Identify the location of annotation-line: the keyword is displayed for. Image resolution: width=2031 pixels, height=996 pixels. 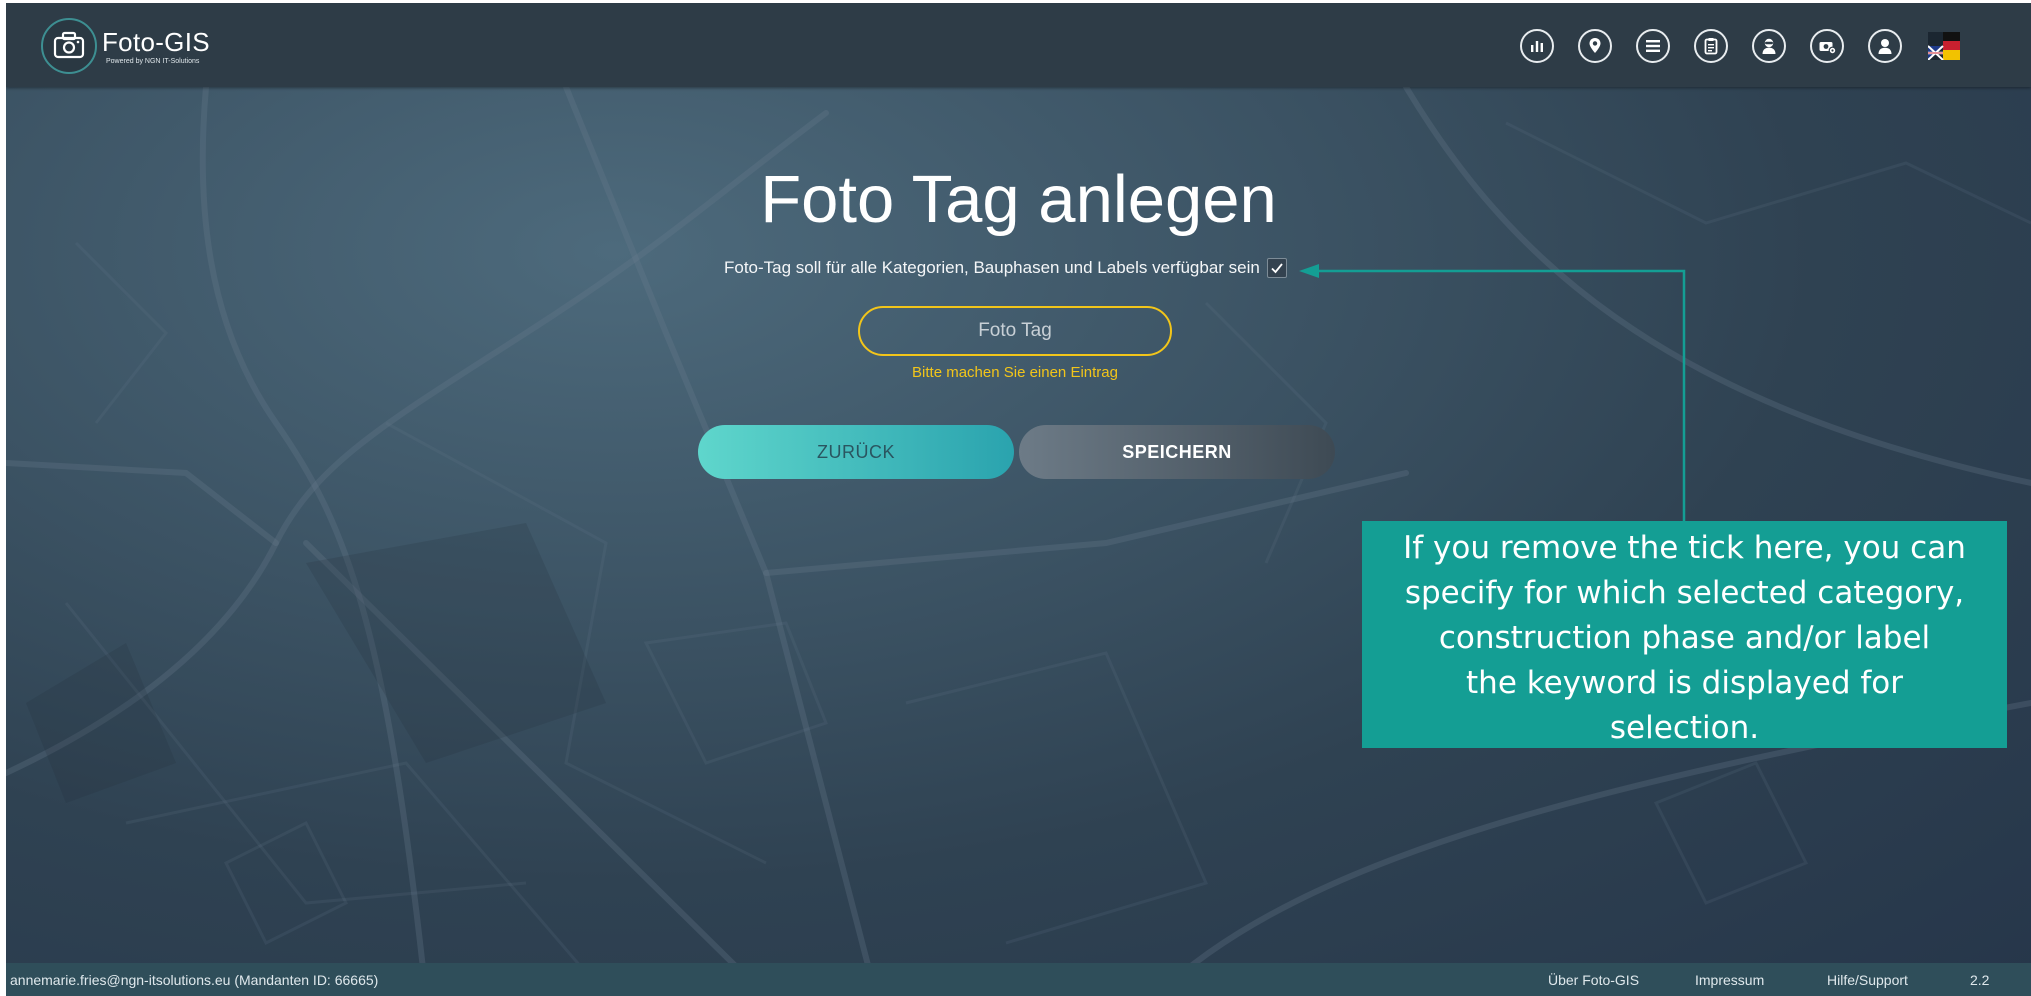
(1684, 683).